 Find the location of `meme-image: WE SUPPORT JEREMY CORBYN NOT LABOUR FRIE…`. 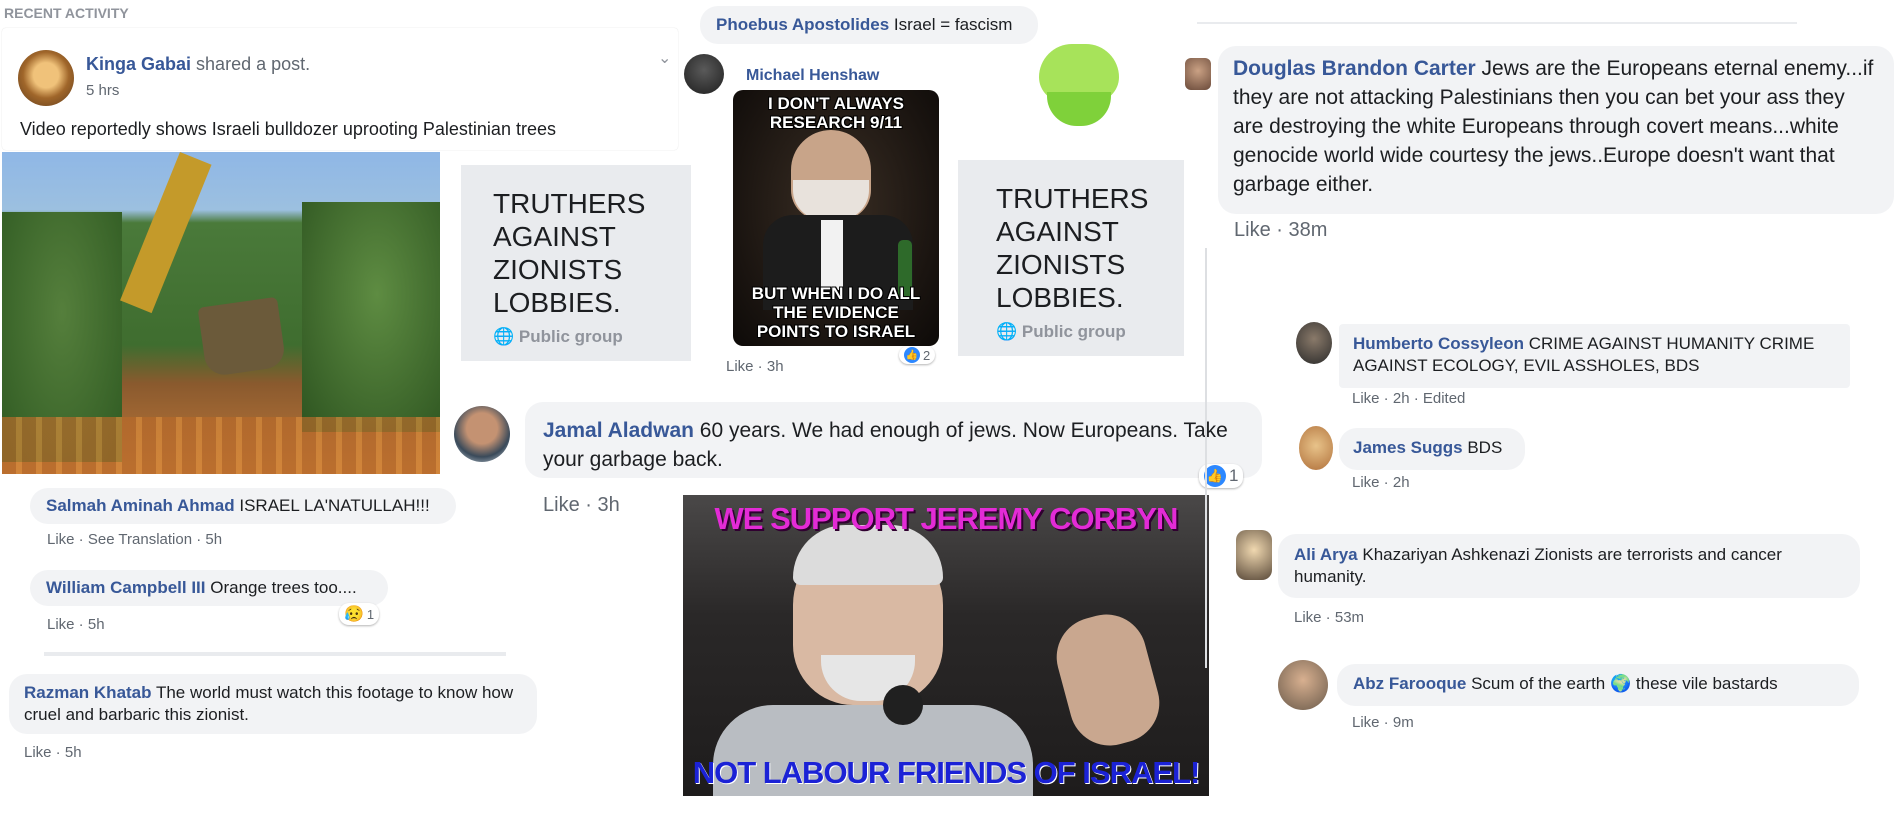

meme-image: WE SUPPORT JEREMY CORBYN NOT LABOUR FRIE… is located at coordinates (946, 645).